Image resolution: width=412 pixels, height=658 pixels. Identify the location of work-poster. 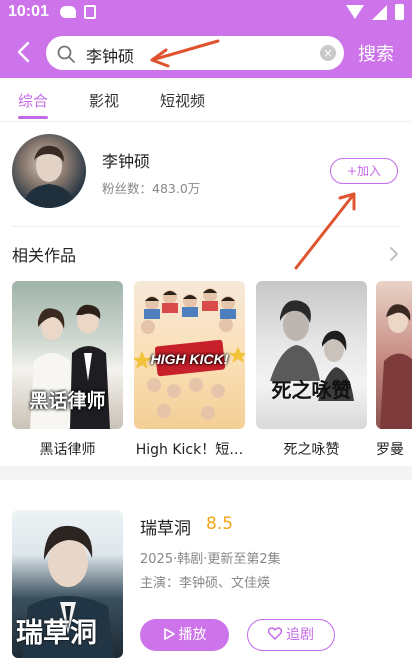
(394, 355).